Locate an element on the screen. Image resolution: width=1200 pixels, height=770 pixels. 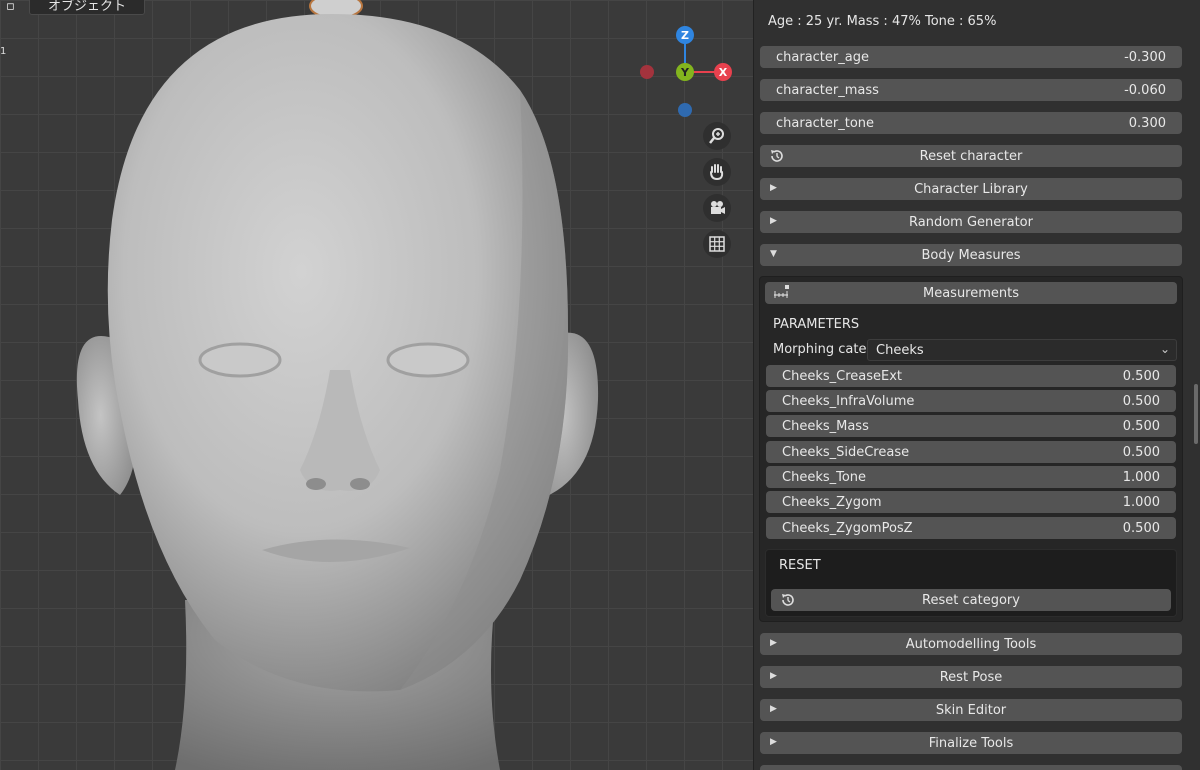
section-skin-editor: ▶ Skin Editor is located at coordinates (971, 710).